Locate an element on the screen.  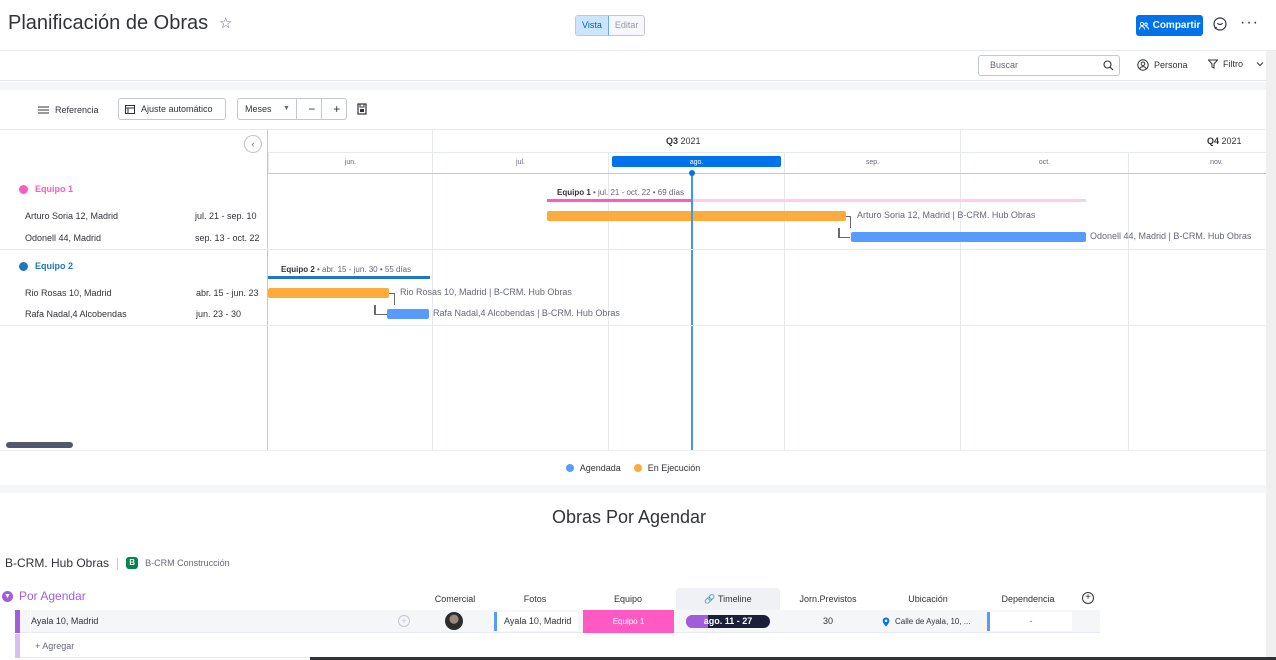
chevron-down-icon is located at coordinates (1260, 64).